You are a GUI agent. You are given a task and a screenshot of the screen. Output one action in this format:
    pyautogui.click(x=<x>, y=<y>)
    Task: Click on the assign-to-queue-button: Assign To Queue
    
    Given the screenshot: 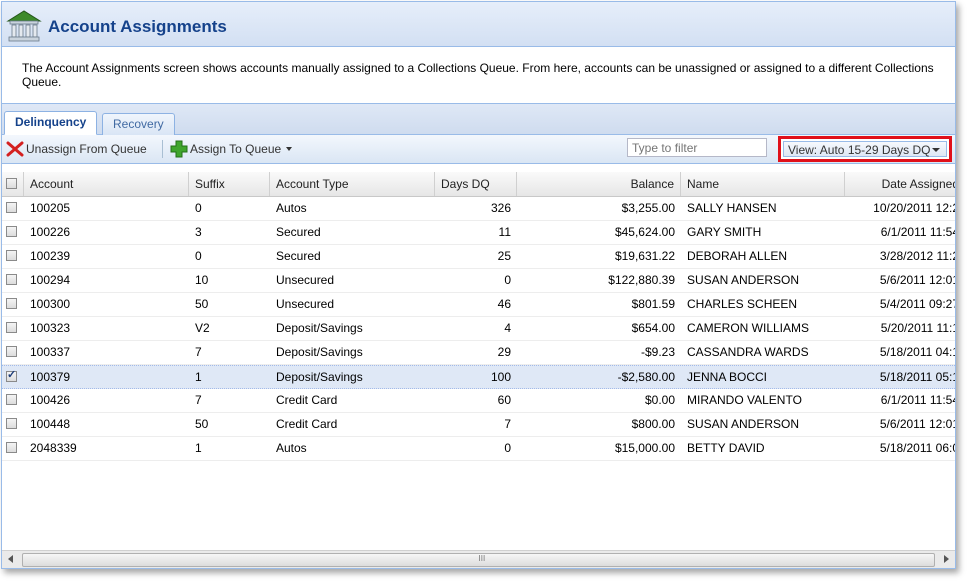 What is the action you would take?
    pyautogui.click(x=231, y=149)
    